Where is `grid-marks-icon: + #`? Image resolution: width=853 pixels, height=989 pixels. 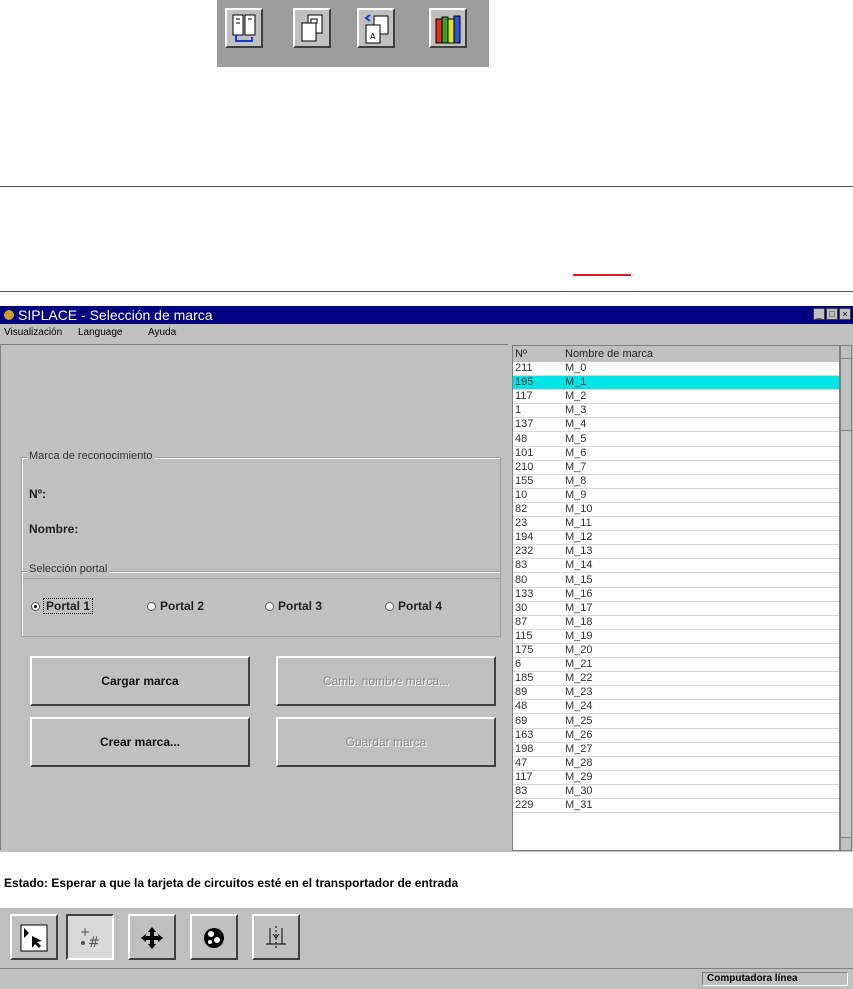 grid-marks-icon: + # is located at coordinates (90, 937).